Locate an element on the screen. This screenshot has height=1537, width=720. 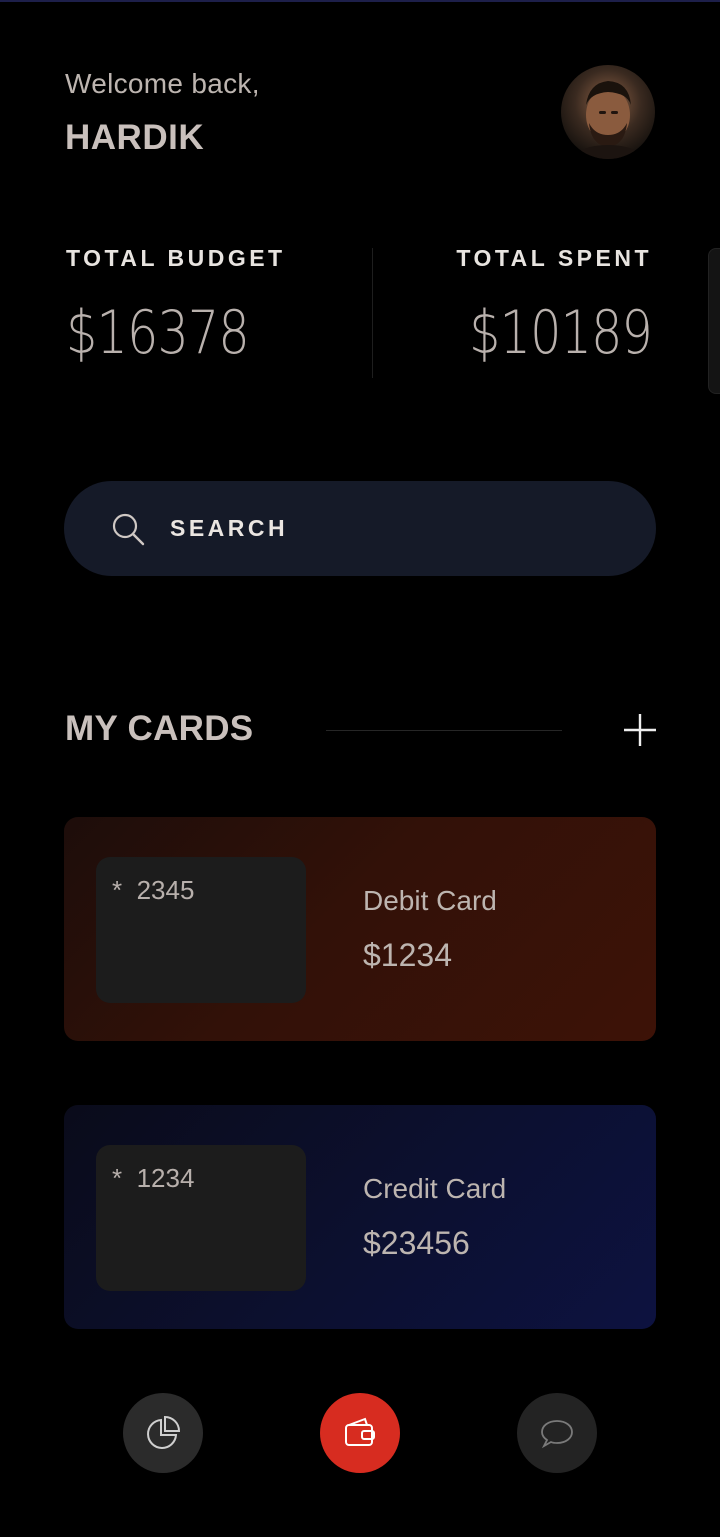
section-divider is located at coordinates (444, 730).